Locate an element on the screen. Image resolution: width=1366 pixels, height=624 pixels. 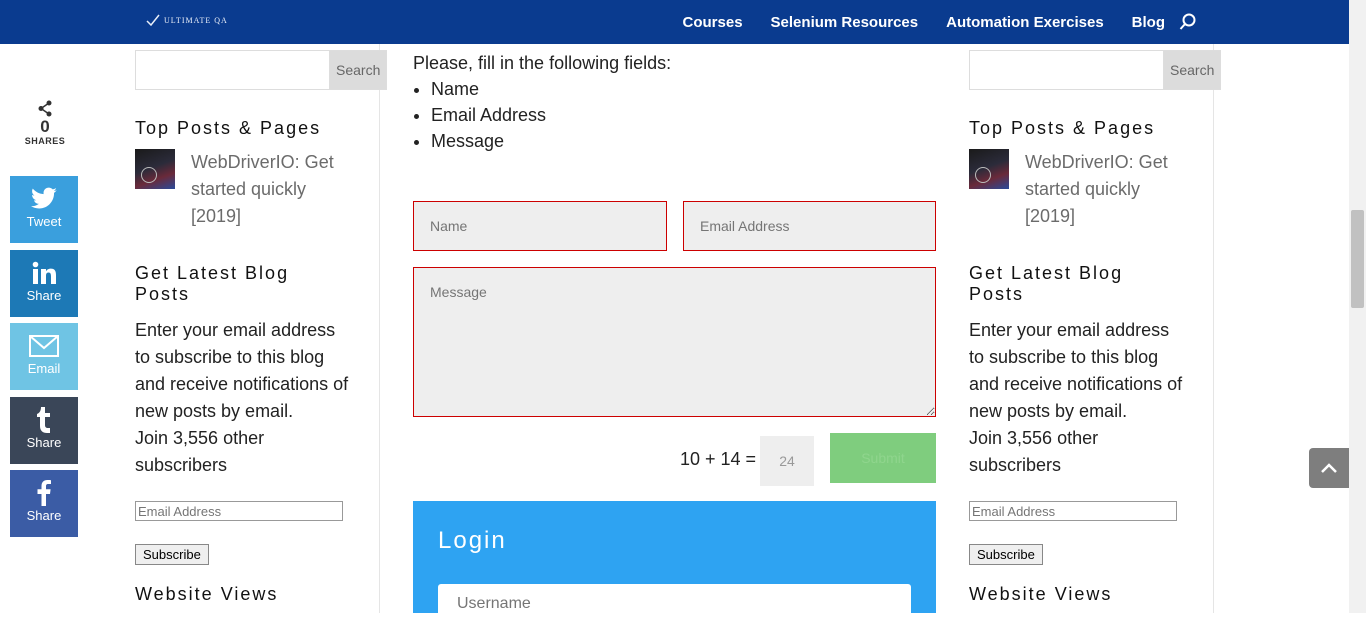
submit-button: Submit is located at coordinates (883, 458).